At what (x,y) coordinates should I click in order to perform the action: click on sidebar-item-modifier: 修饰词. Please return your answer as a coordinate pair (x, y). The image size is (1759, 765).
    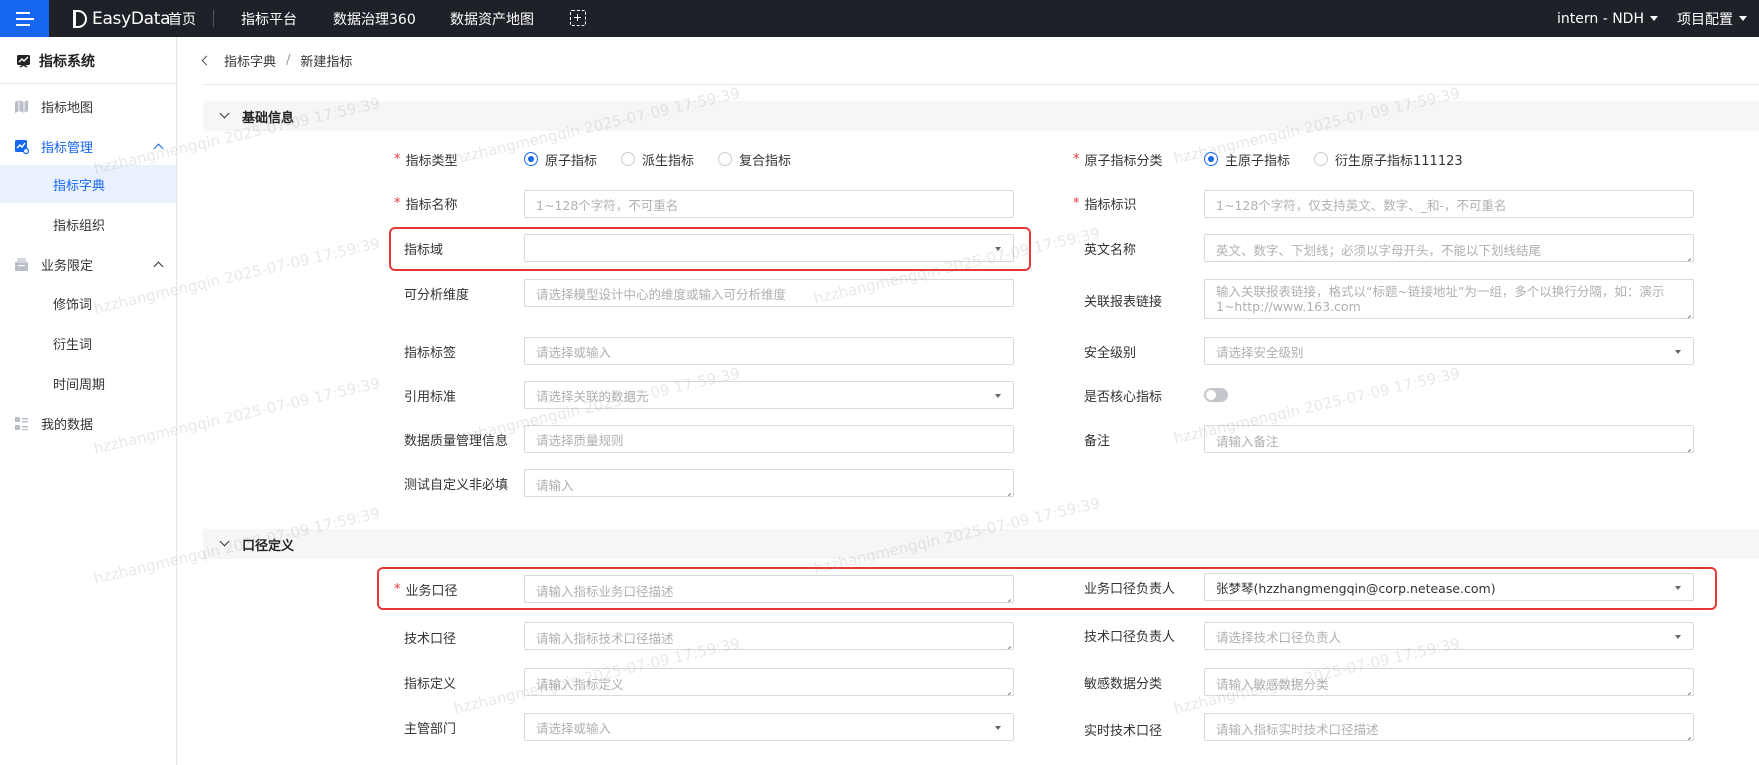
    Looking at the image, I should click on (88, 303).